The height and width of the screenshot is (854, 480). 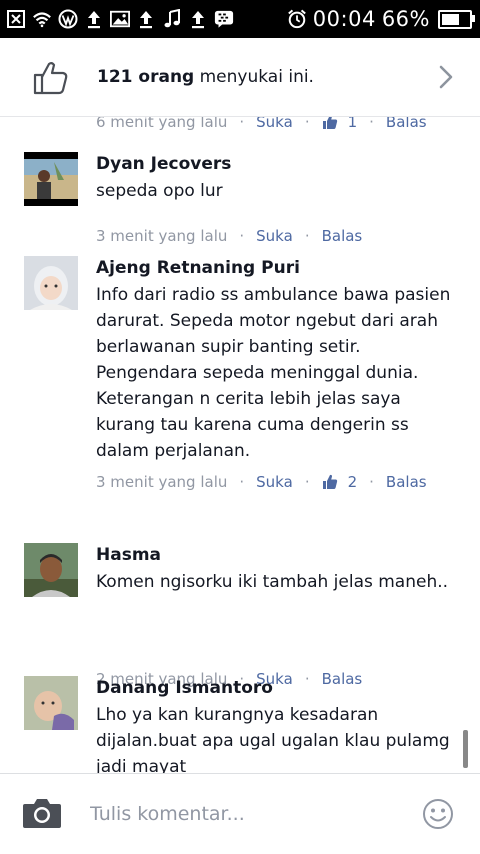 I want to click on emoji-icon, so click(x=438, y=814).